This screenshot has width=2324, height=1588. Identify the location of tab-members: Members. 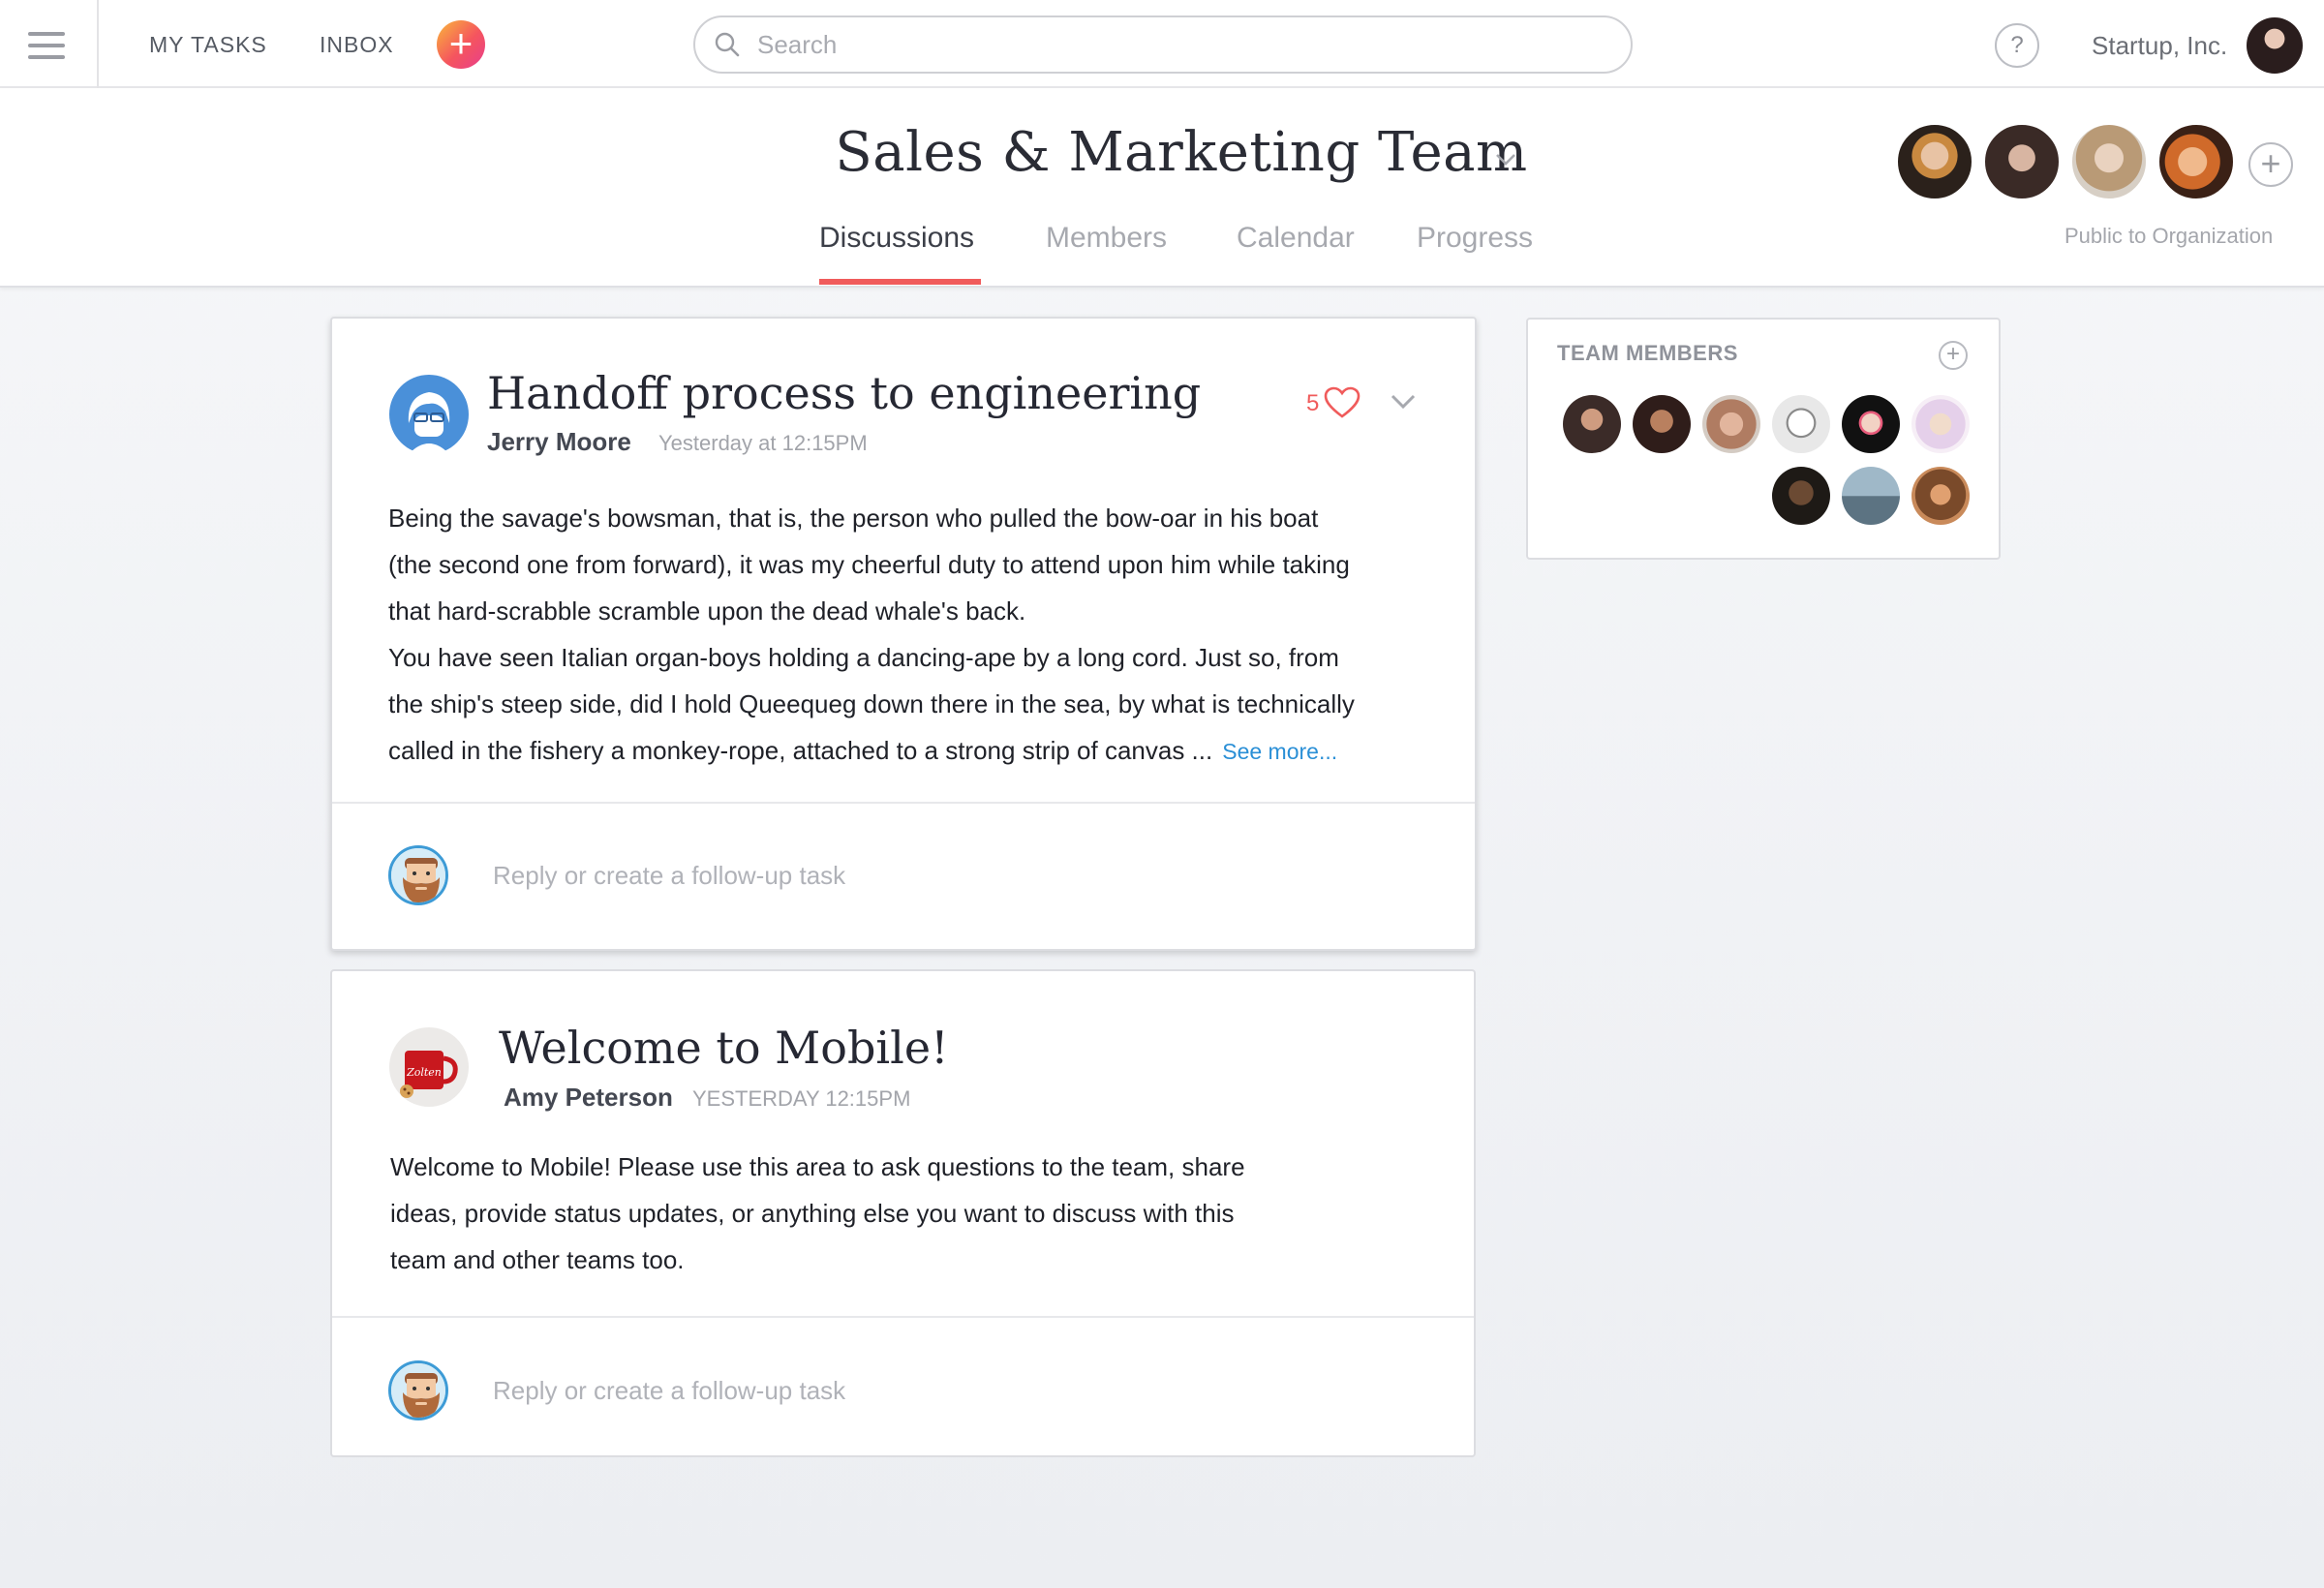
(1106, 238).